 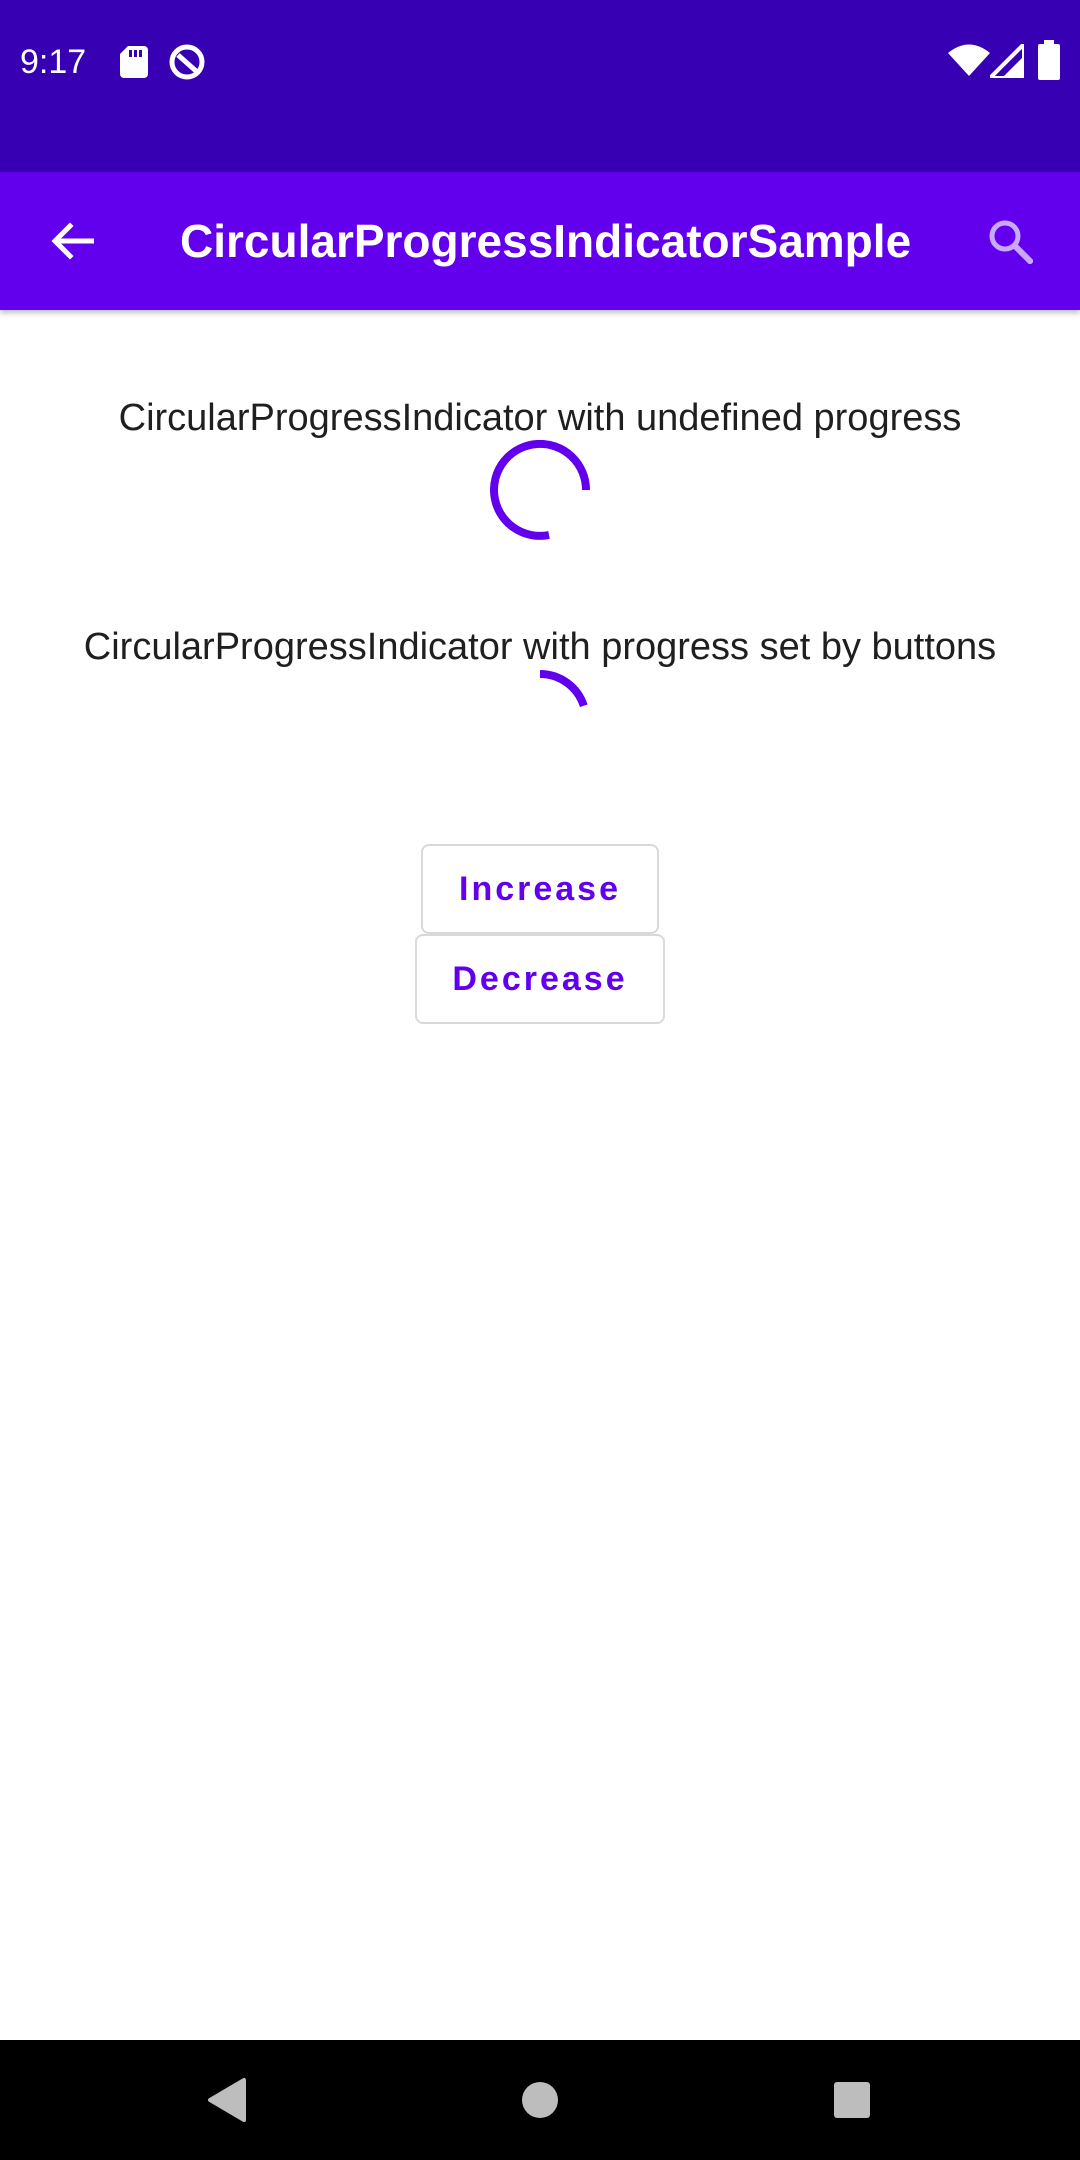 I want to click on indeterminate-progress-indicator, so click(x=540, y=490).